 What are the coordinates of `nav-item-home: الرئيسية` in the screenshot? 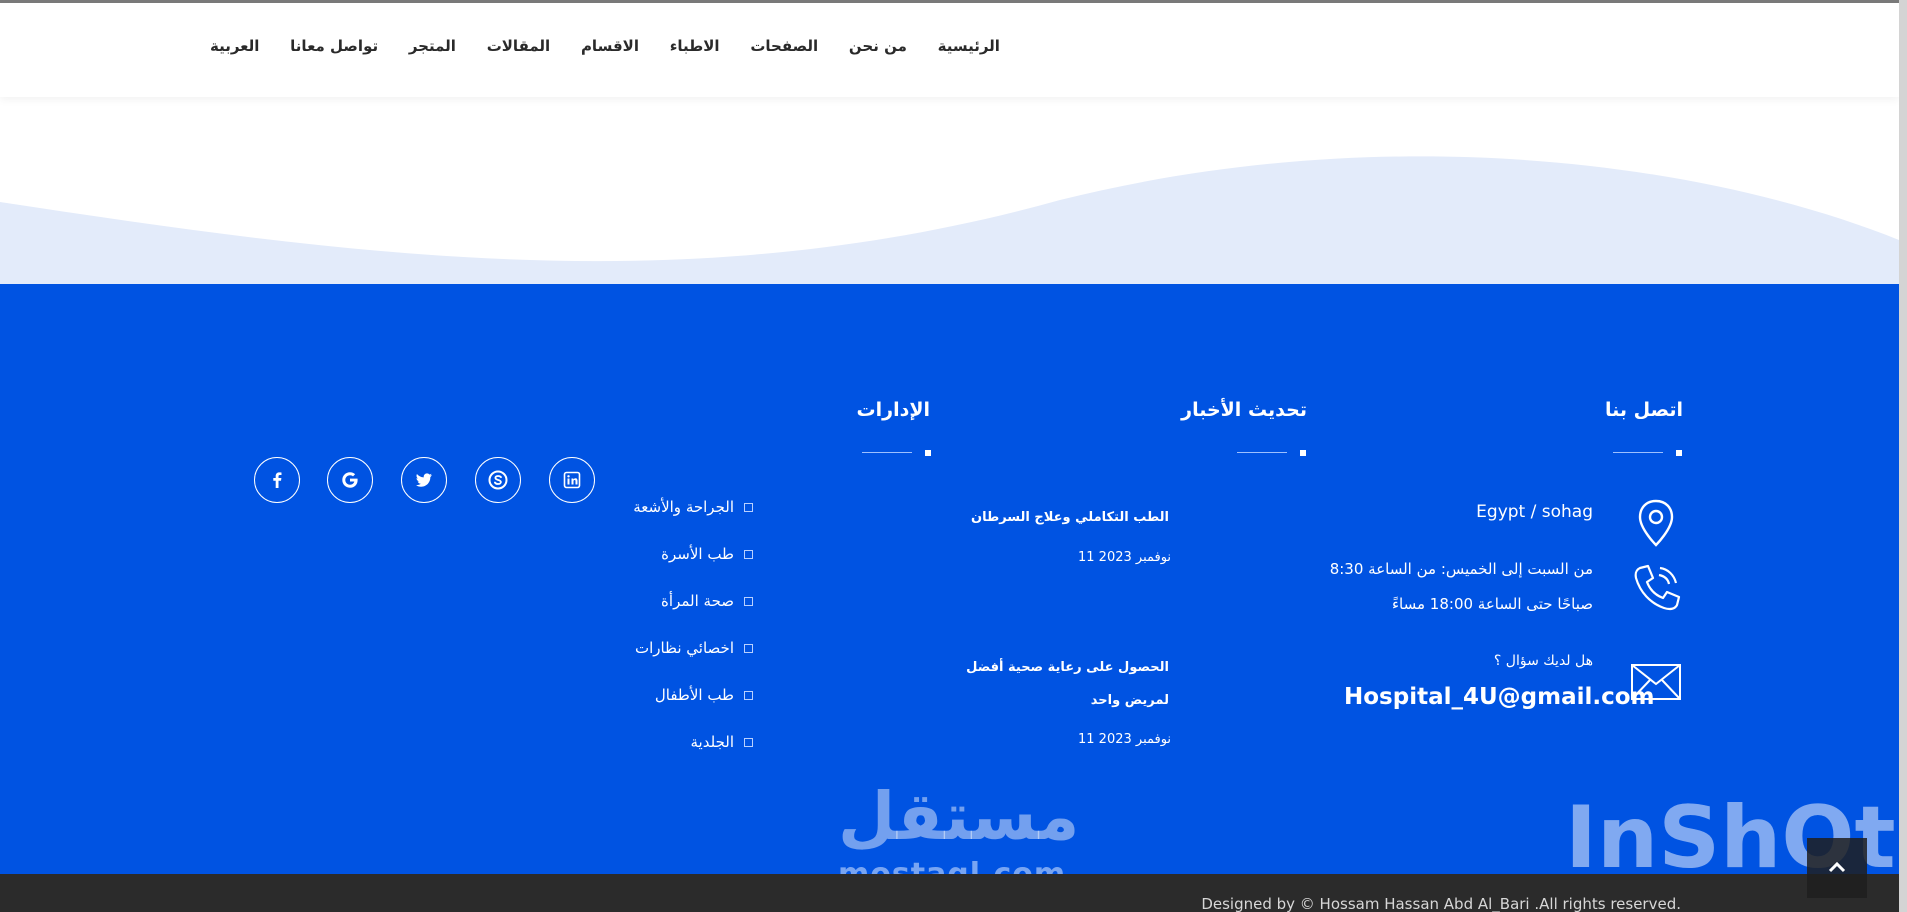 It's located at (969, 46).